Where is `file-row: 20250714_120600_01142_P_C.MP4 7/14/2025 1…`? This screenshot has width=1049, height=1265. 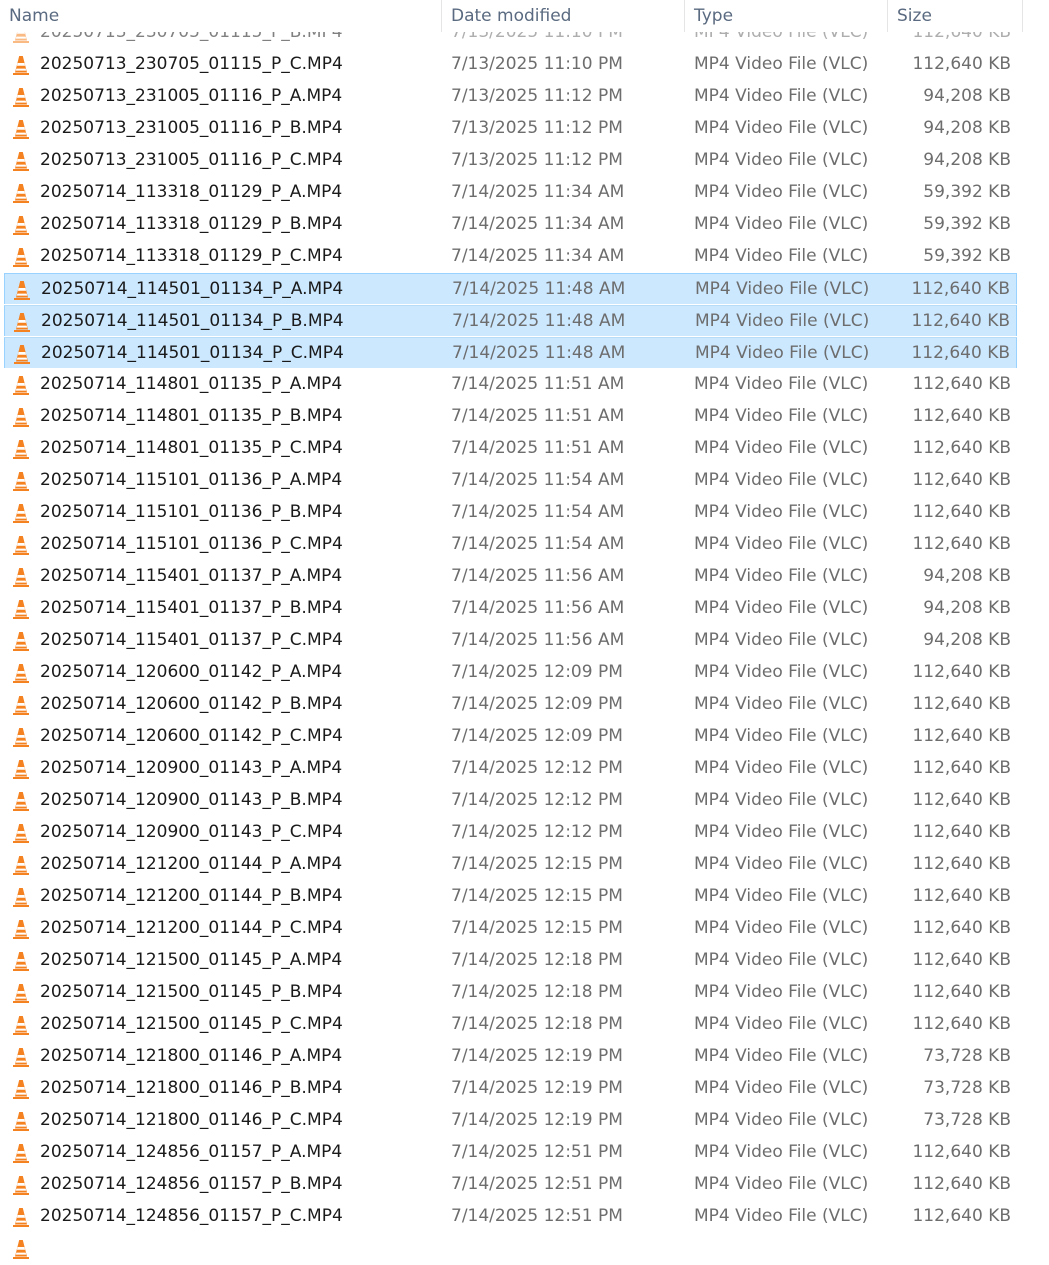 file-row: 20250714_120600_01142_P_C.MP4 7/14/2025 1… is located at coordinates (510, 736).